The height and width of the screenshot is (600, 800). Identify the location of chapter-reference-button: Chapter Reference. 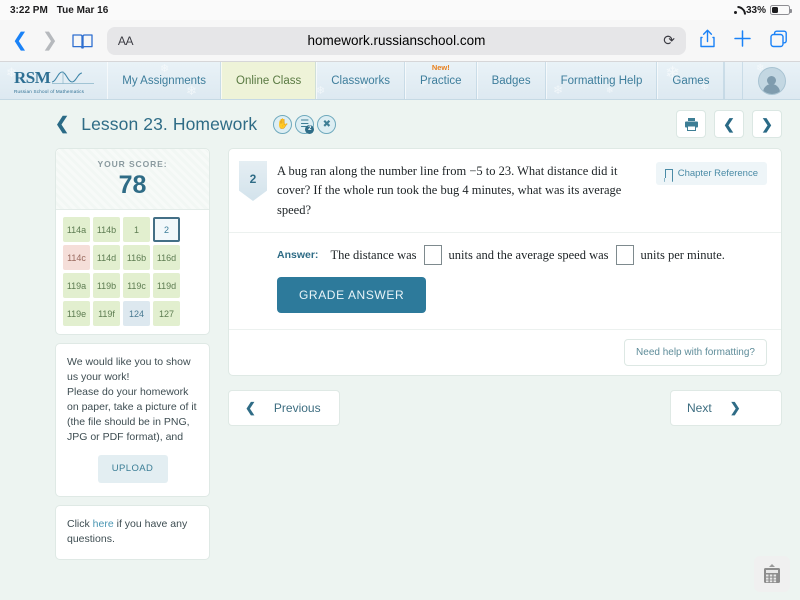
(711, 173).